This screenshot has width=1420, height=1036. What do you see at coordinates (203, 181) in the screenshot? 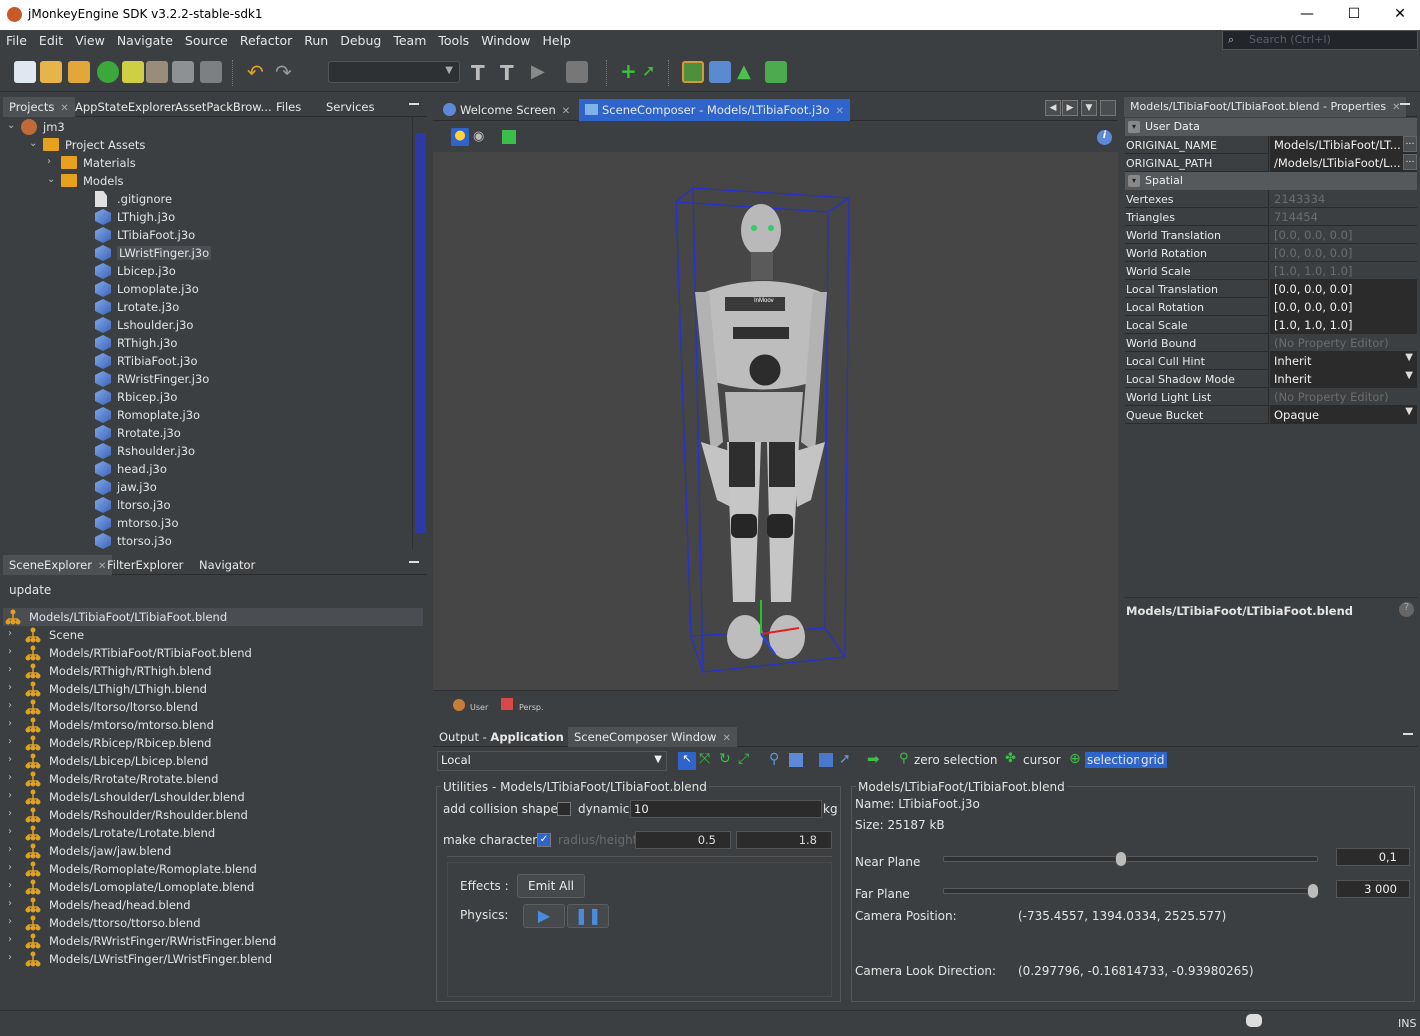
I see `tree-item: ⌄ Models` at bounding box center [203, 181].